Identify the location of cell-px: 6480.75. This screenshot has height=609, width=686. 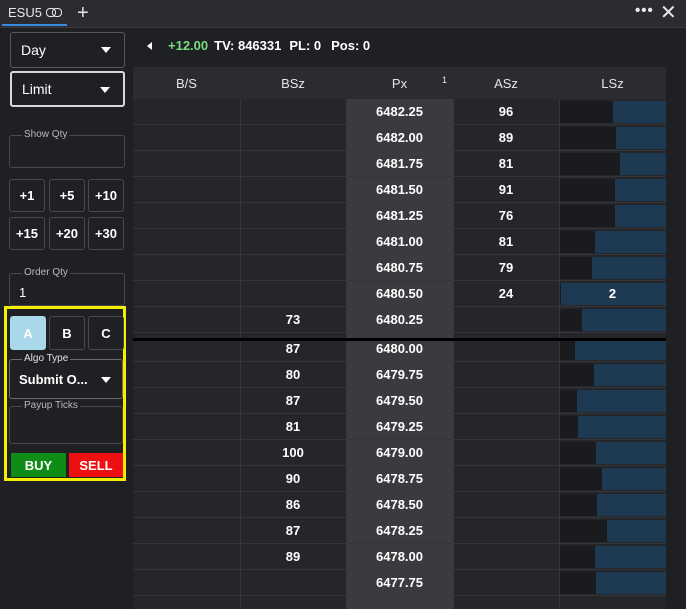
(399, 267).